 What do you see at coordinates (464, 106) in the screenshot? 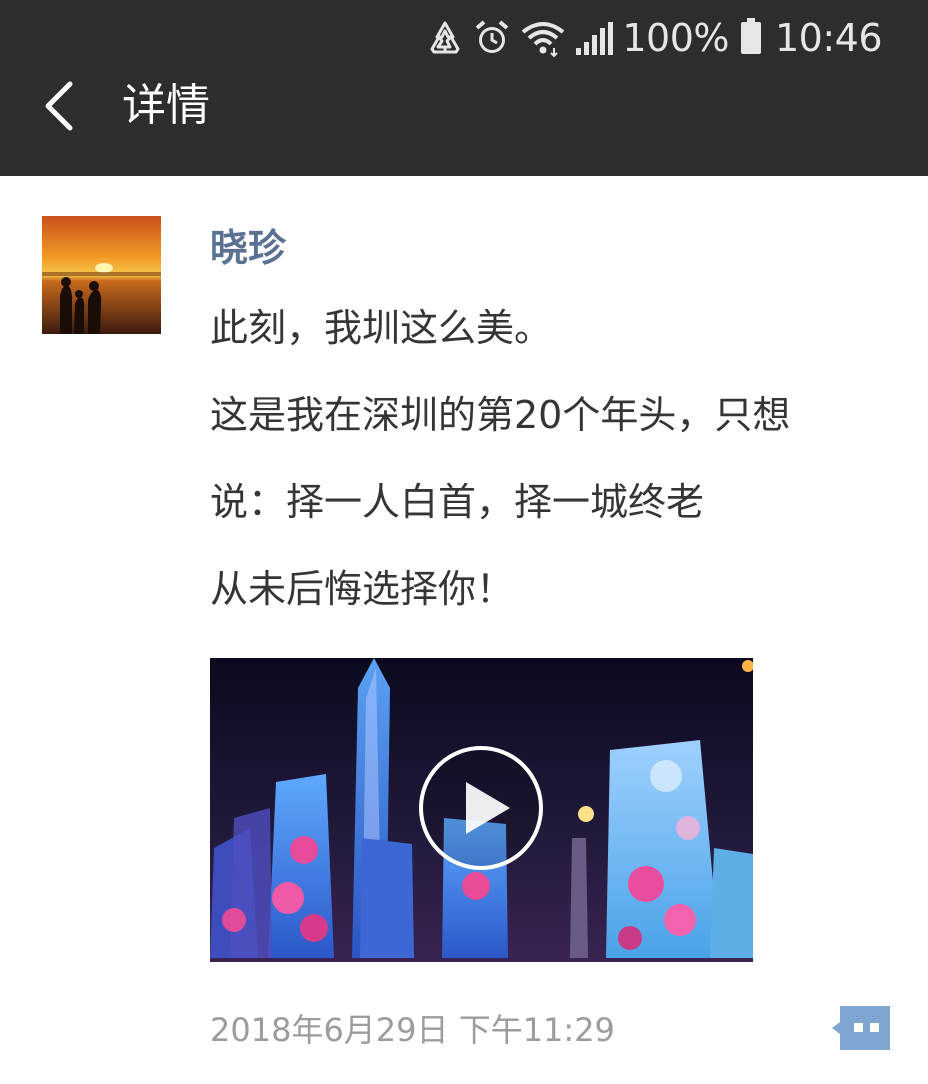
I see `nav-bar: 详情` at bounding box center [464, 106].